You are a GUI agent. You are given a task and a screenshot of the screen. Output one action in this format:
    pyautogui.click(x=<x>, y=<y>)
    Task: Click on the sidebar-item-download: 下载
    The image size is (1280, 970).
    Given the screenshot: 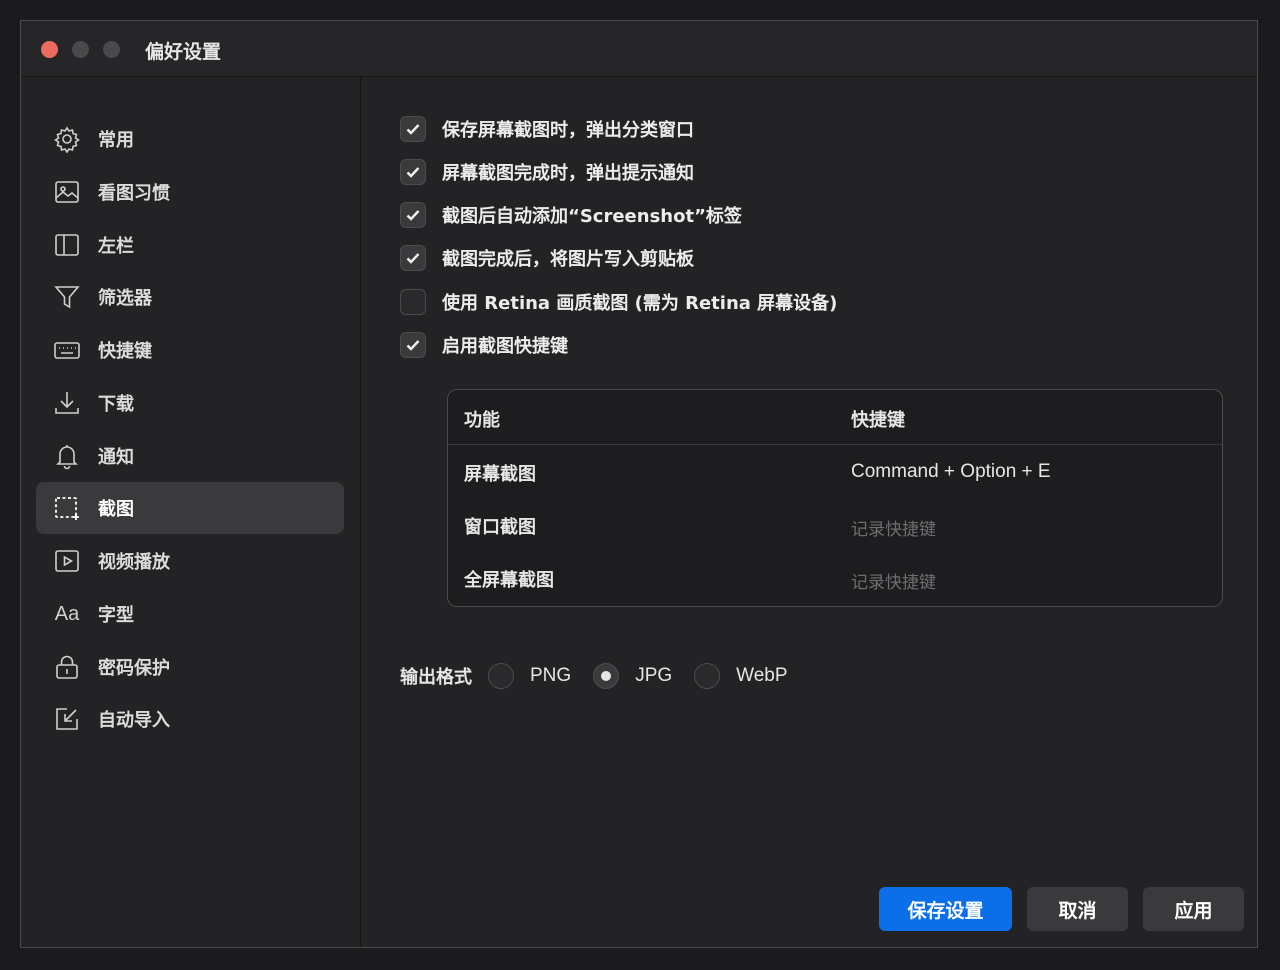 What is the action you would take?
    pyautogui.click(x=190, y=403)
    